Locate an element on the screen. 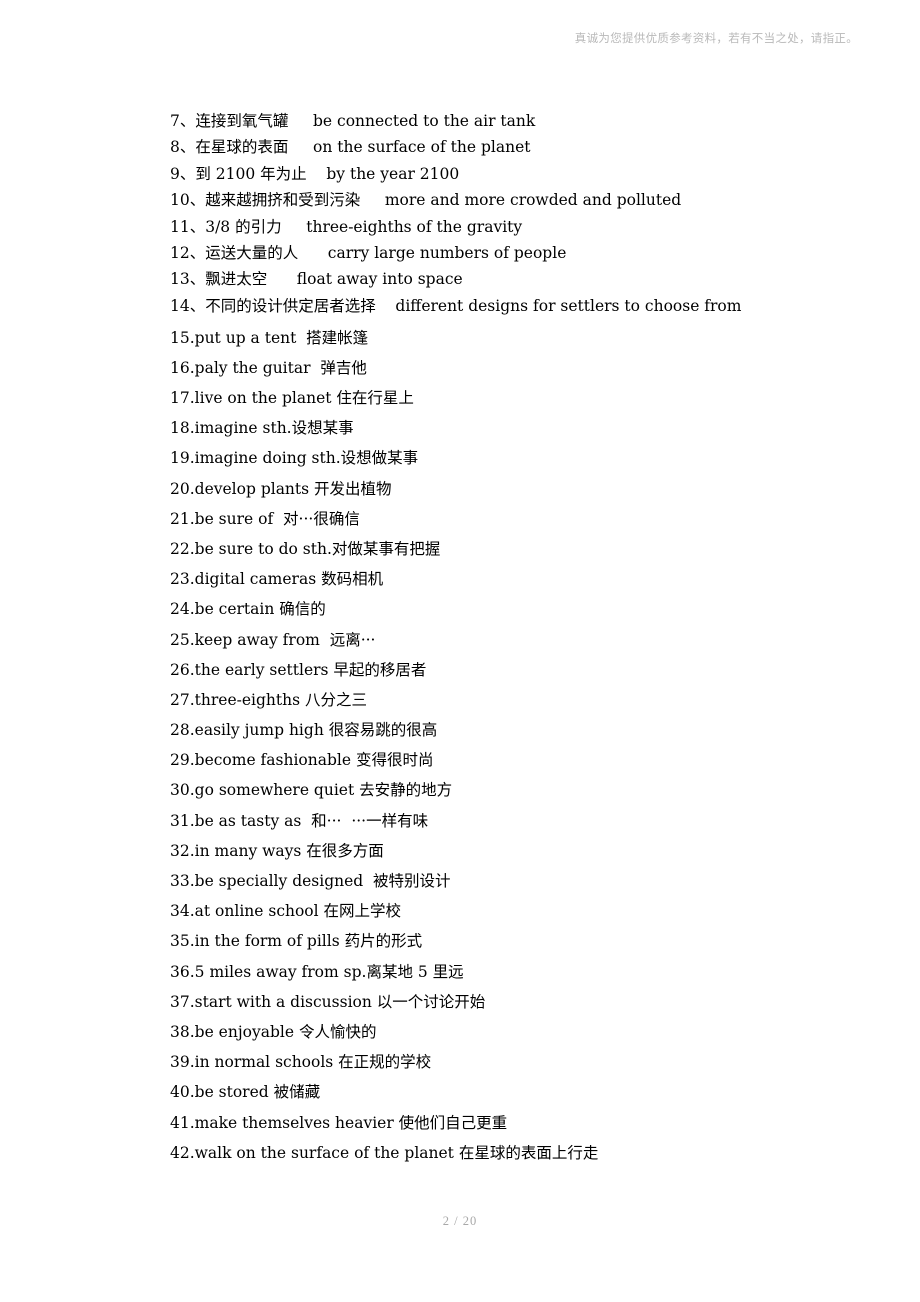  vocabulary-entry: 11、3/8 的引力 three-eighths of the gravity is located at coordinates (346, 226).